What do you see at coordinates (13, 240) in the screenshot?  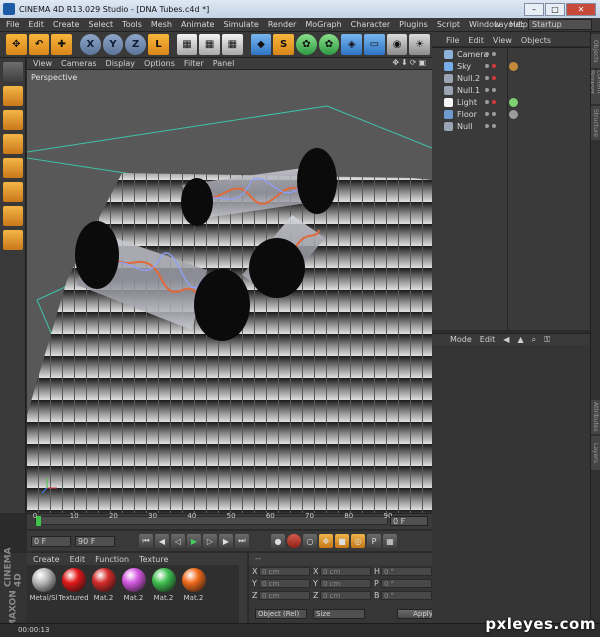 I see `snap-magnet-icon` at bounding box center [13, 240].